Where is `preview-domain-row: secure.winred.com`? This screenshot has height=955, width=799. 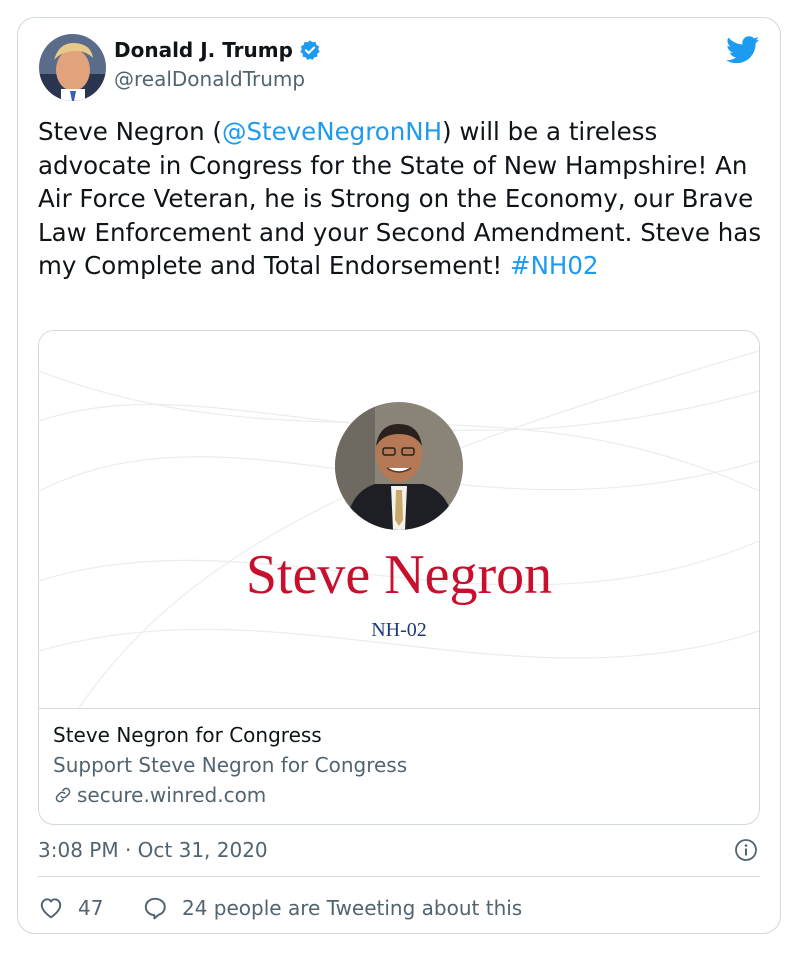
preview-domain-row: secure.winred.com is located at coordinates (159, 795).